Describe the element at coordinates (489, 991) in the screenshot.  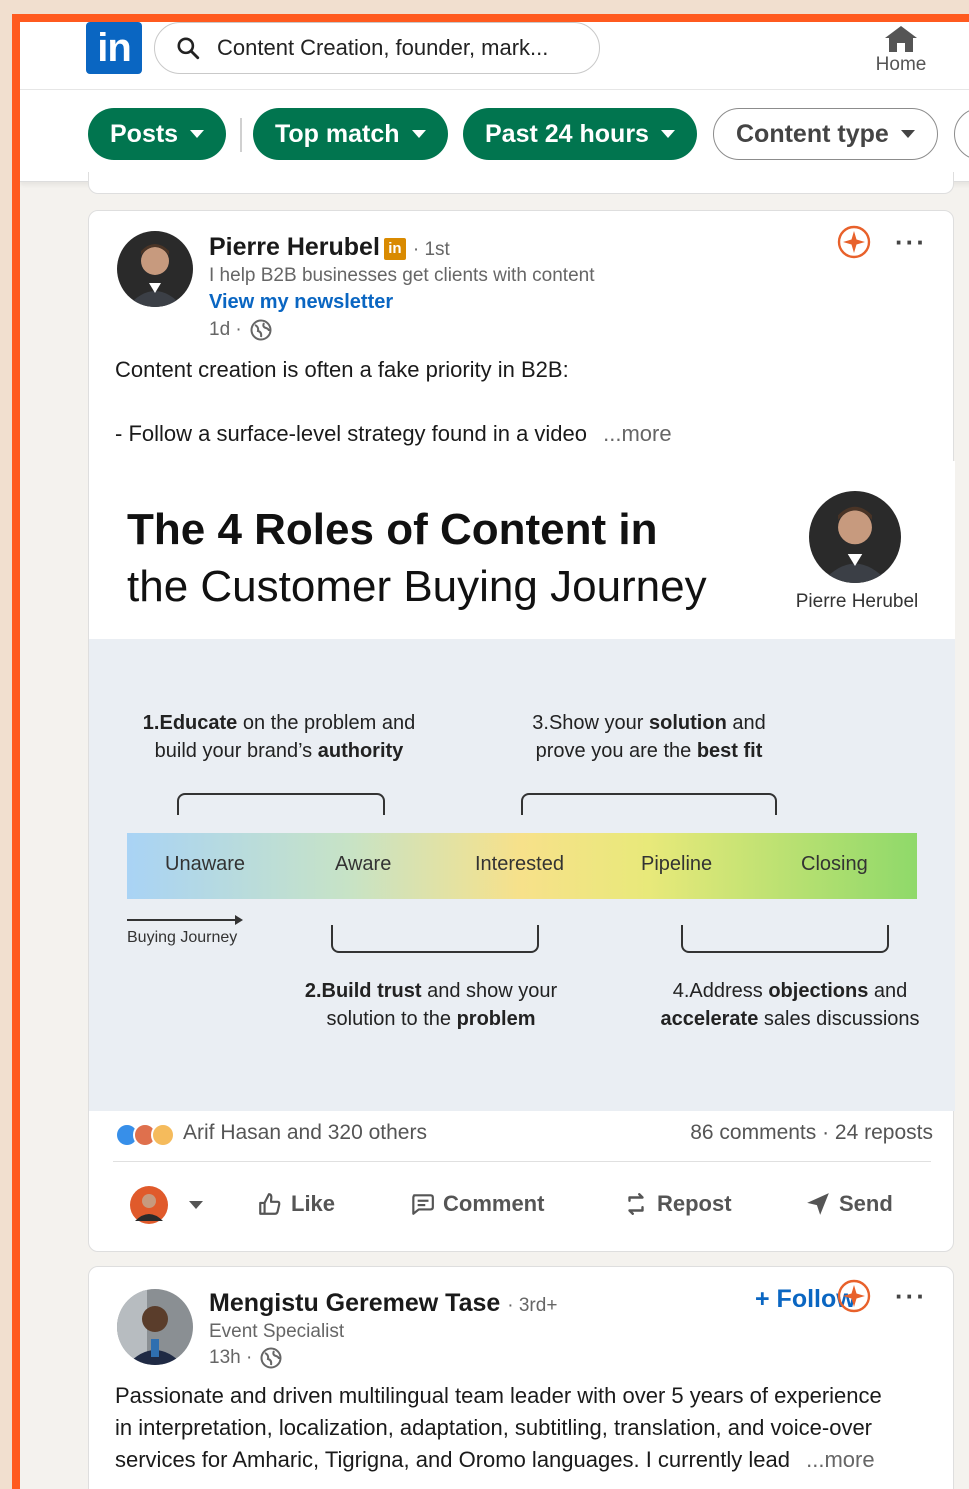
I see `phase-2-rest: and show your` at that location.